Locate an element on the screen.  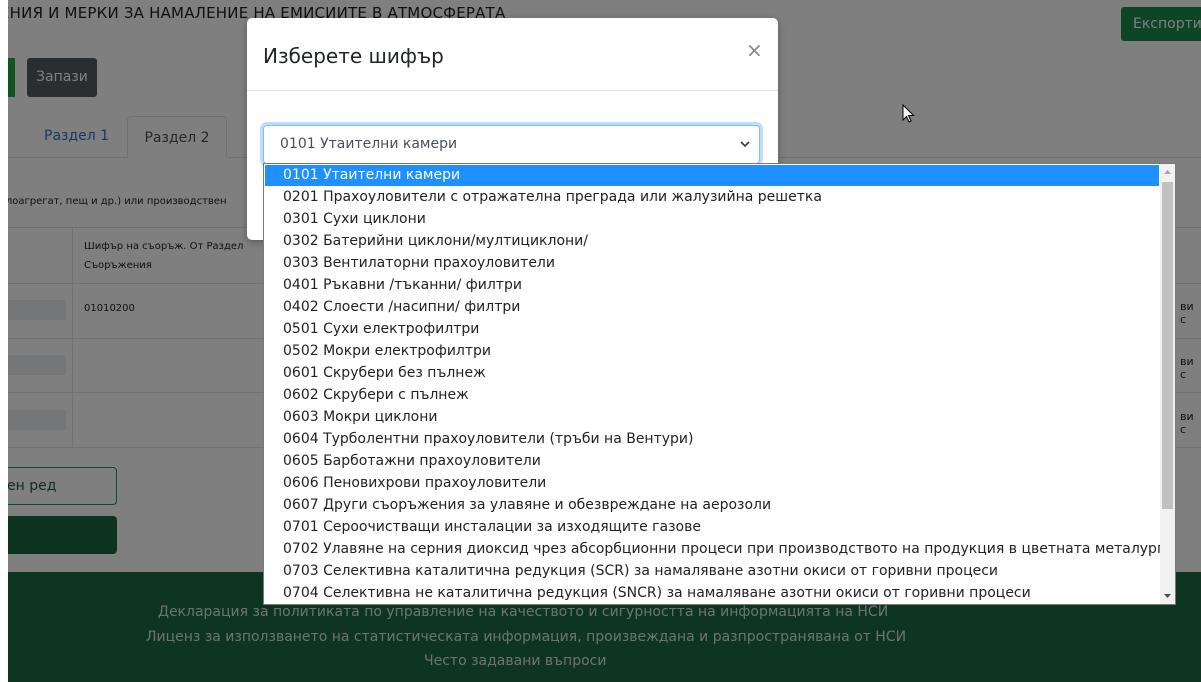
dropdown-scrollbar is located at coordinates (1167, 384).